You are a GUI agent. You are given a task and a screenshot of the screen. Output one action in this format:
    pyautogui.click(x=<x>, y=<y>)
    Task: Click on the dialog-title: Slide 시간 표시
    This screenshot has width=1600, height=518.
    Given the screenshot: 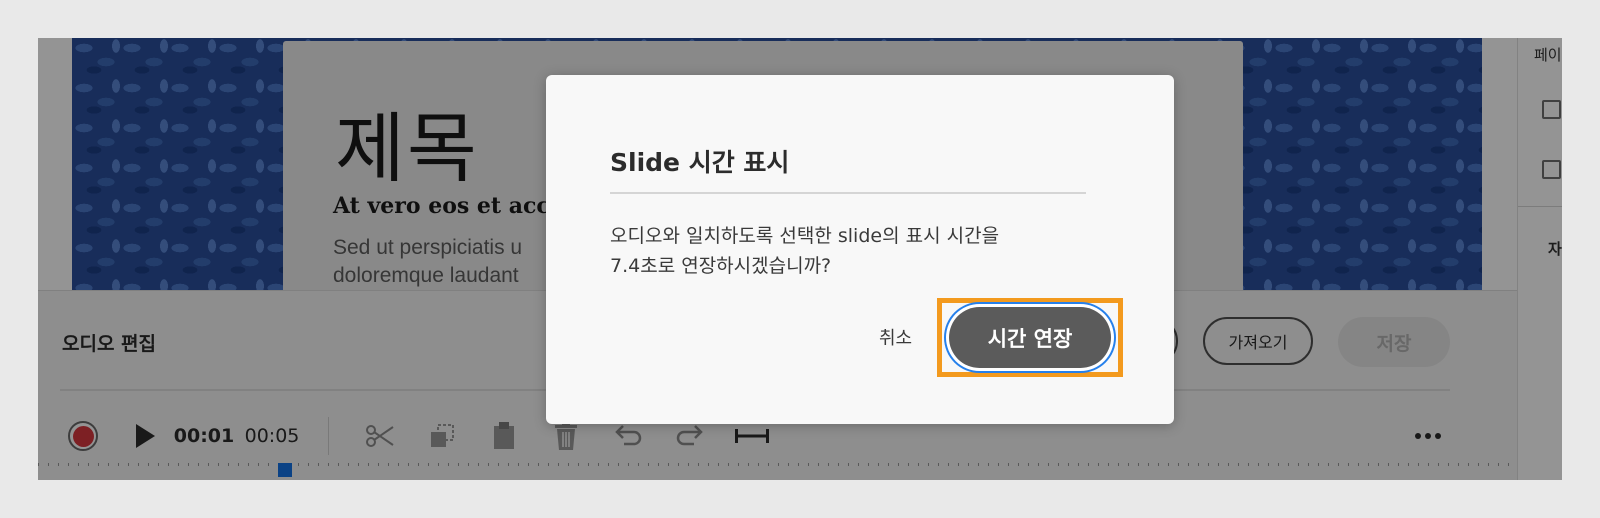 What is the action you would take?
    pyautogui.click(x=700, y=162)
    